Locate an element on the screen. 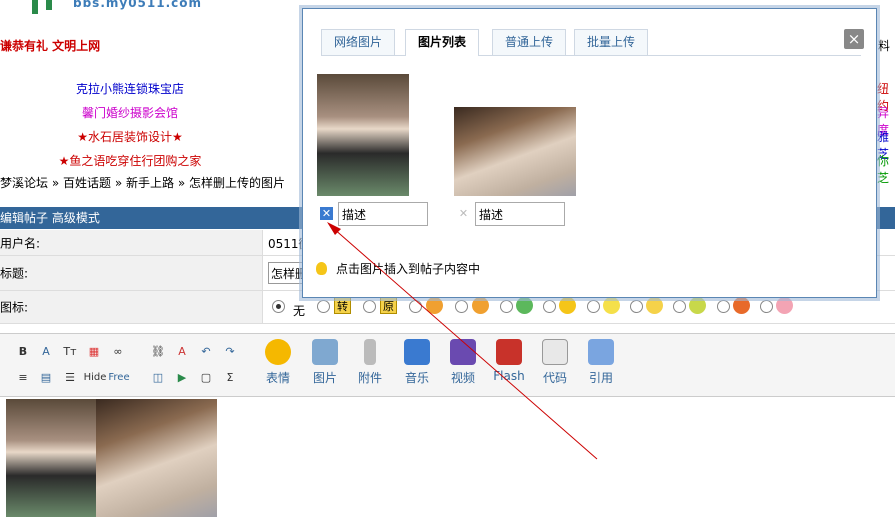 The width and height of the screenshot is (895, 518). ad-link: ★水石居装饰设计★ is located at coordinates (130, 136).